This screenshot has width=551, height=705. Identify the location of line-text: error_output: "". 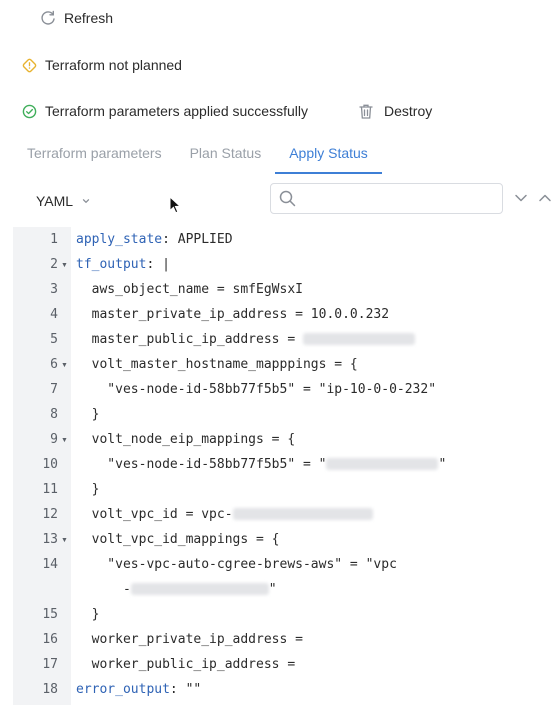
(138, 689).